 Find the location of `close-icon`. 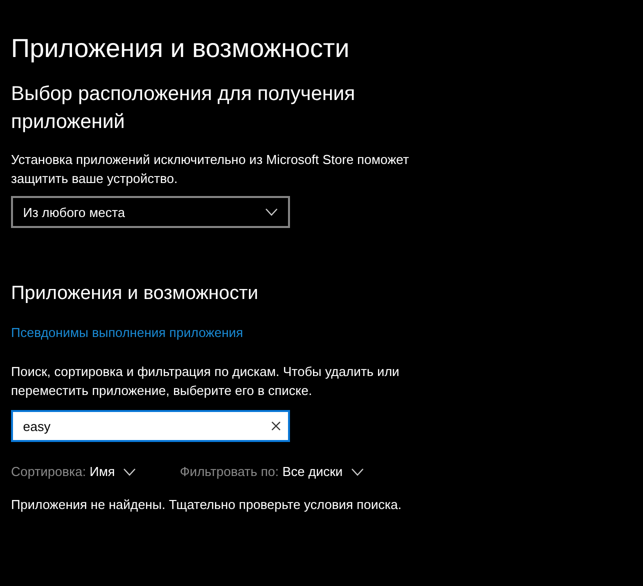

close-icon is located at coordinates (276, 426).